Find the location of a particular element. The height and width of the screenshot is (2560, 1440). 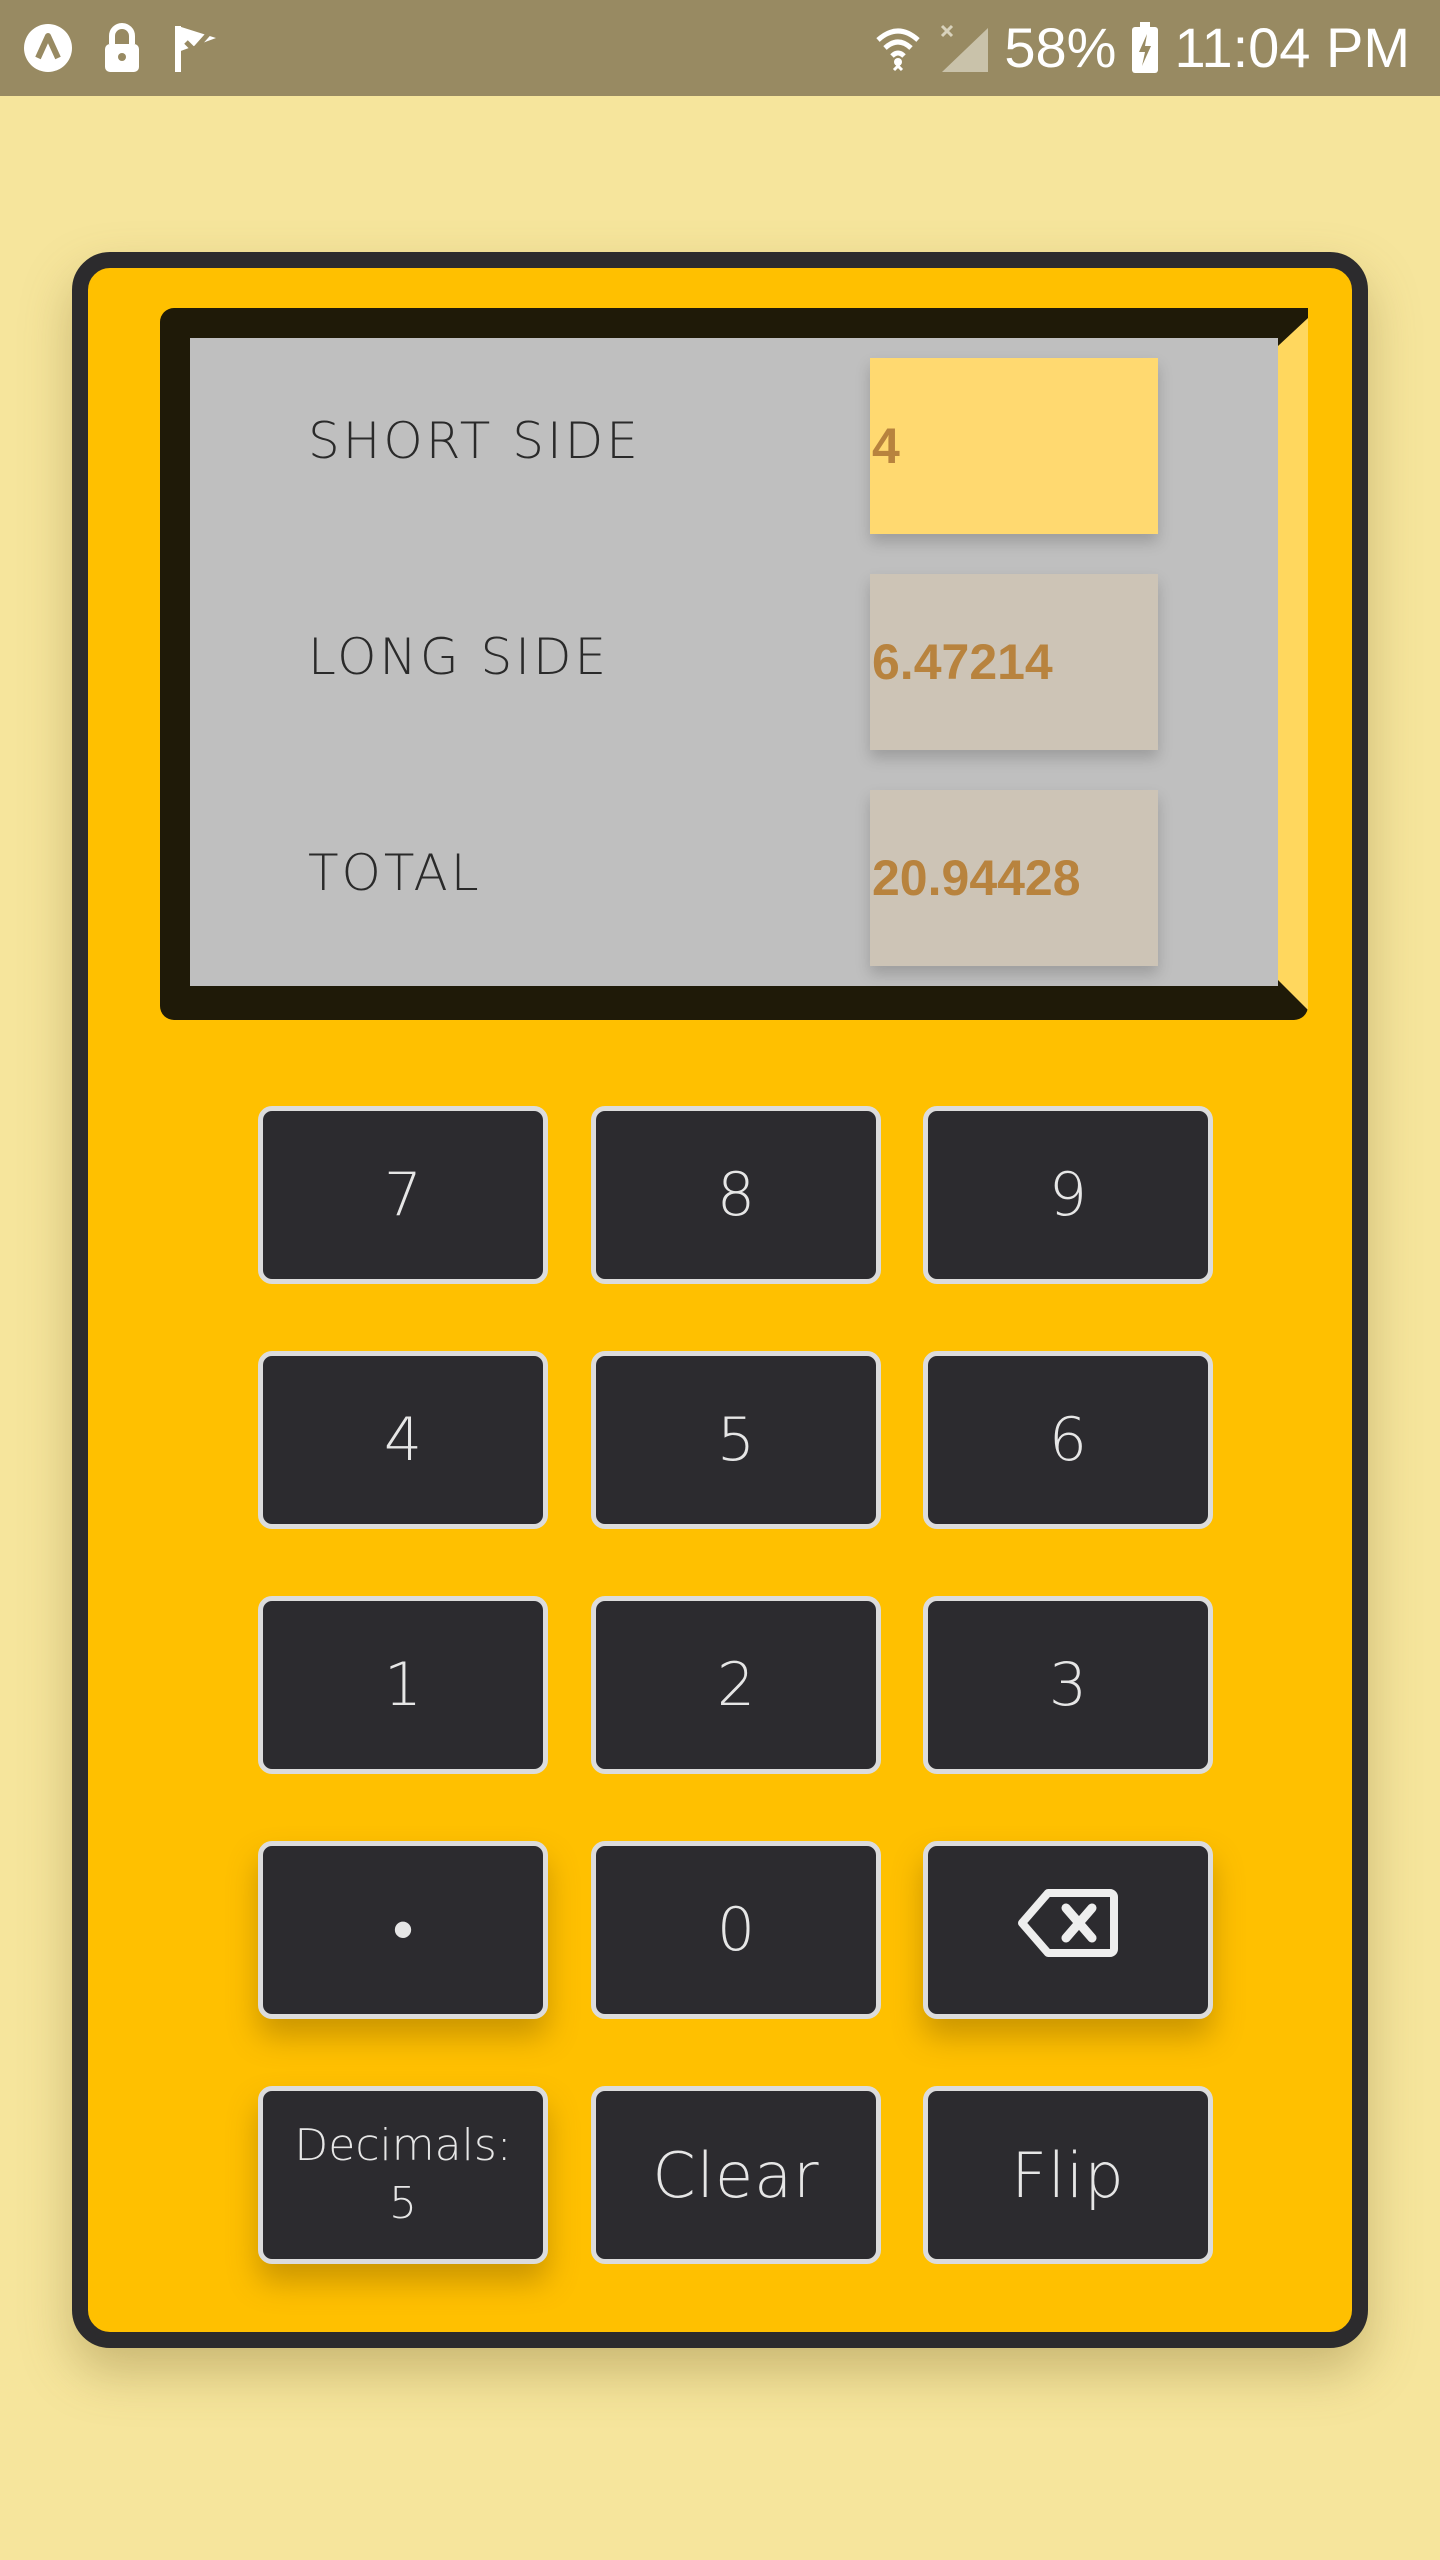

wifi-icon is located at coordinates (898, 48).